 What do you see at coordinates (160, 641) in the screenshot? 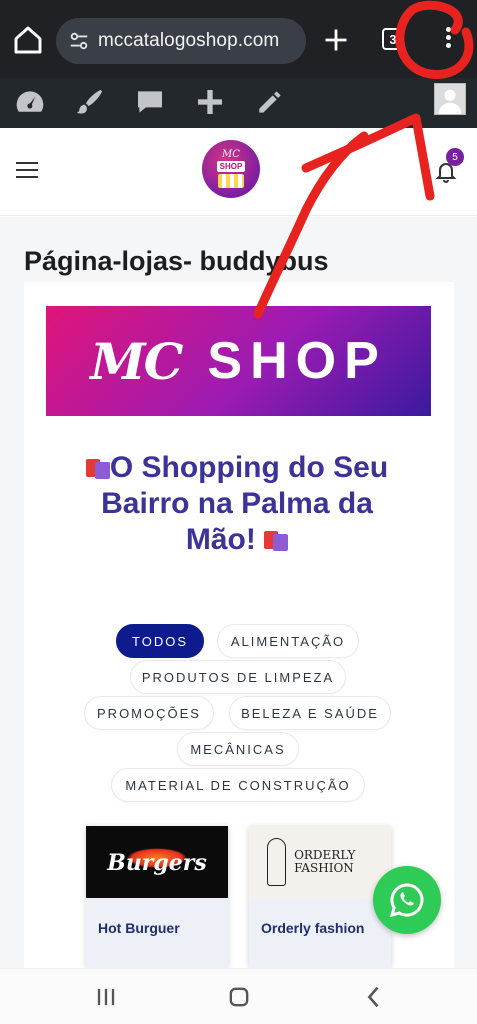
I see `filter-chip-todos: TODOS` at bounding box center [160, 641].